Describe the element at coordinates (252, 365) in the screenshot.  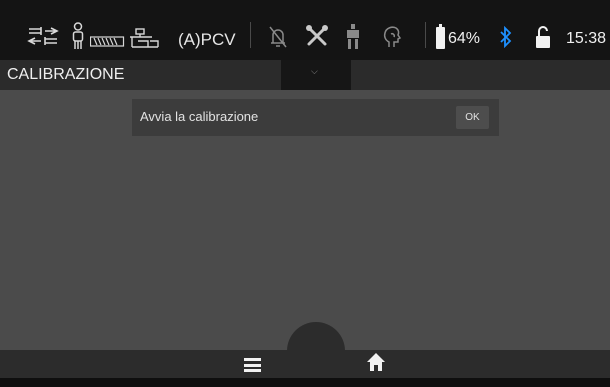
I see `menu-icon` at that location.